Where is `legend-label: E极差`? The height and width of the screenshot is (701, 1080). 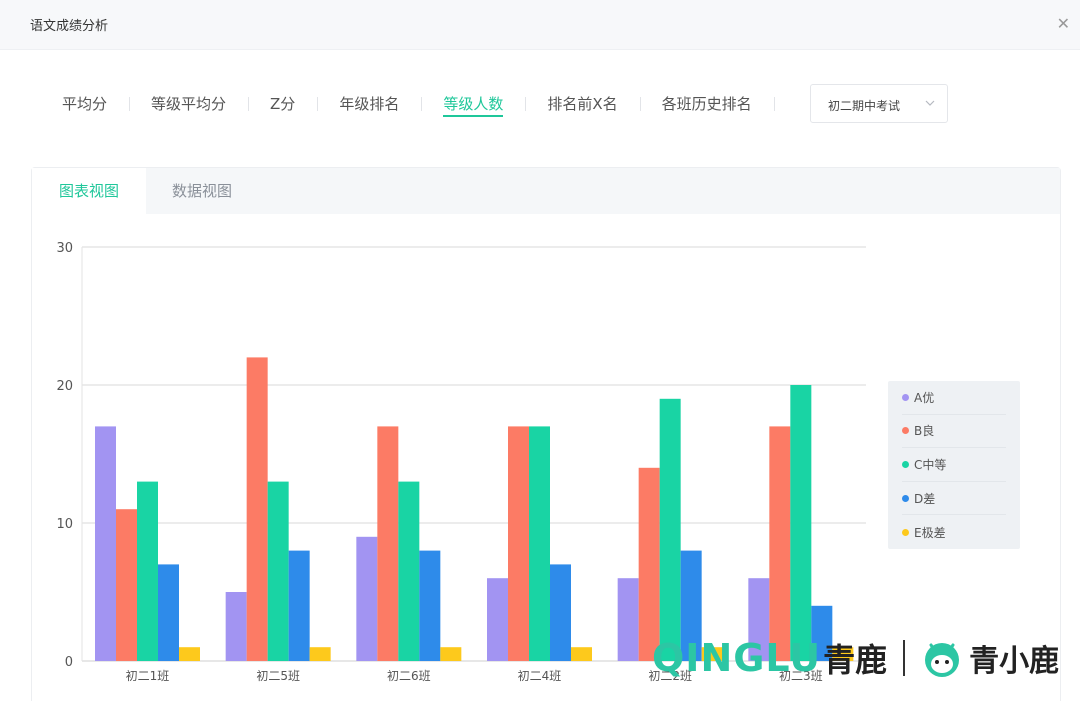 legend-label: E极差 is located at coordinates (930, 532).